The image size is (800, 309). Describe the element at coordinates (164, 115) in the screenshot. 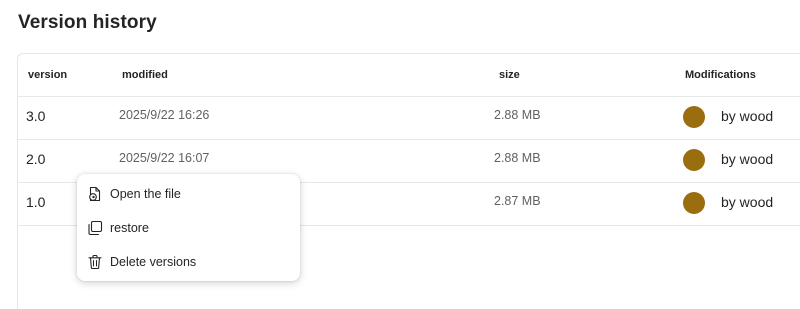

I see `modified-date: 2025/9/22 16:26` at that location.